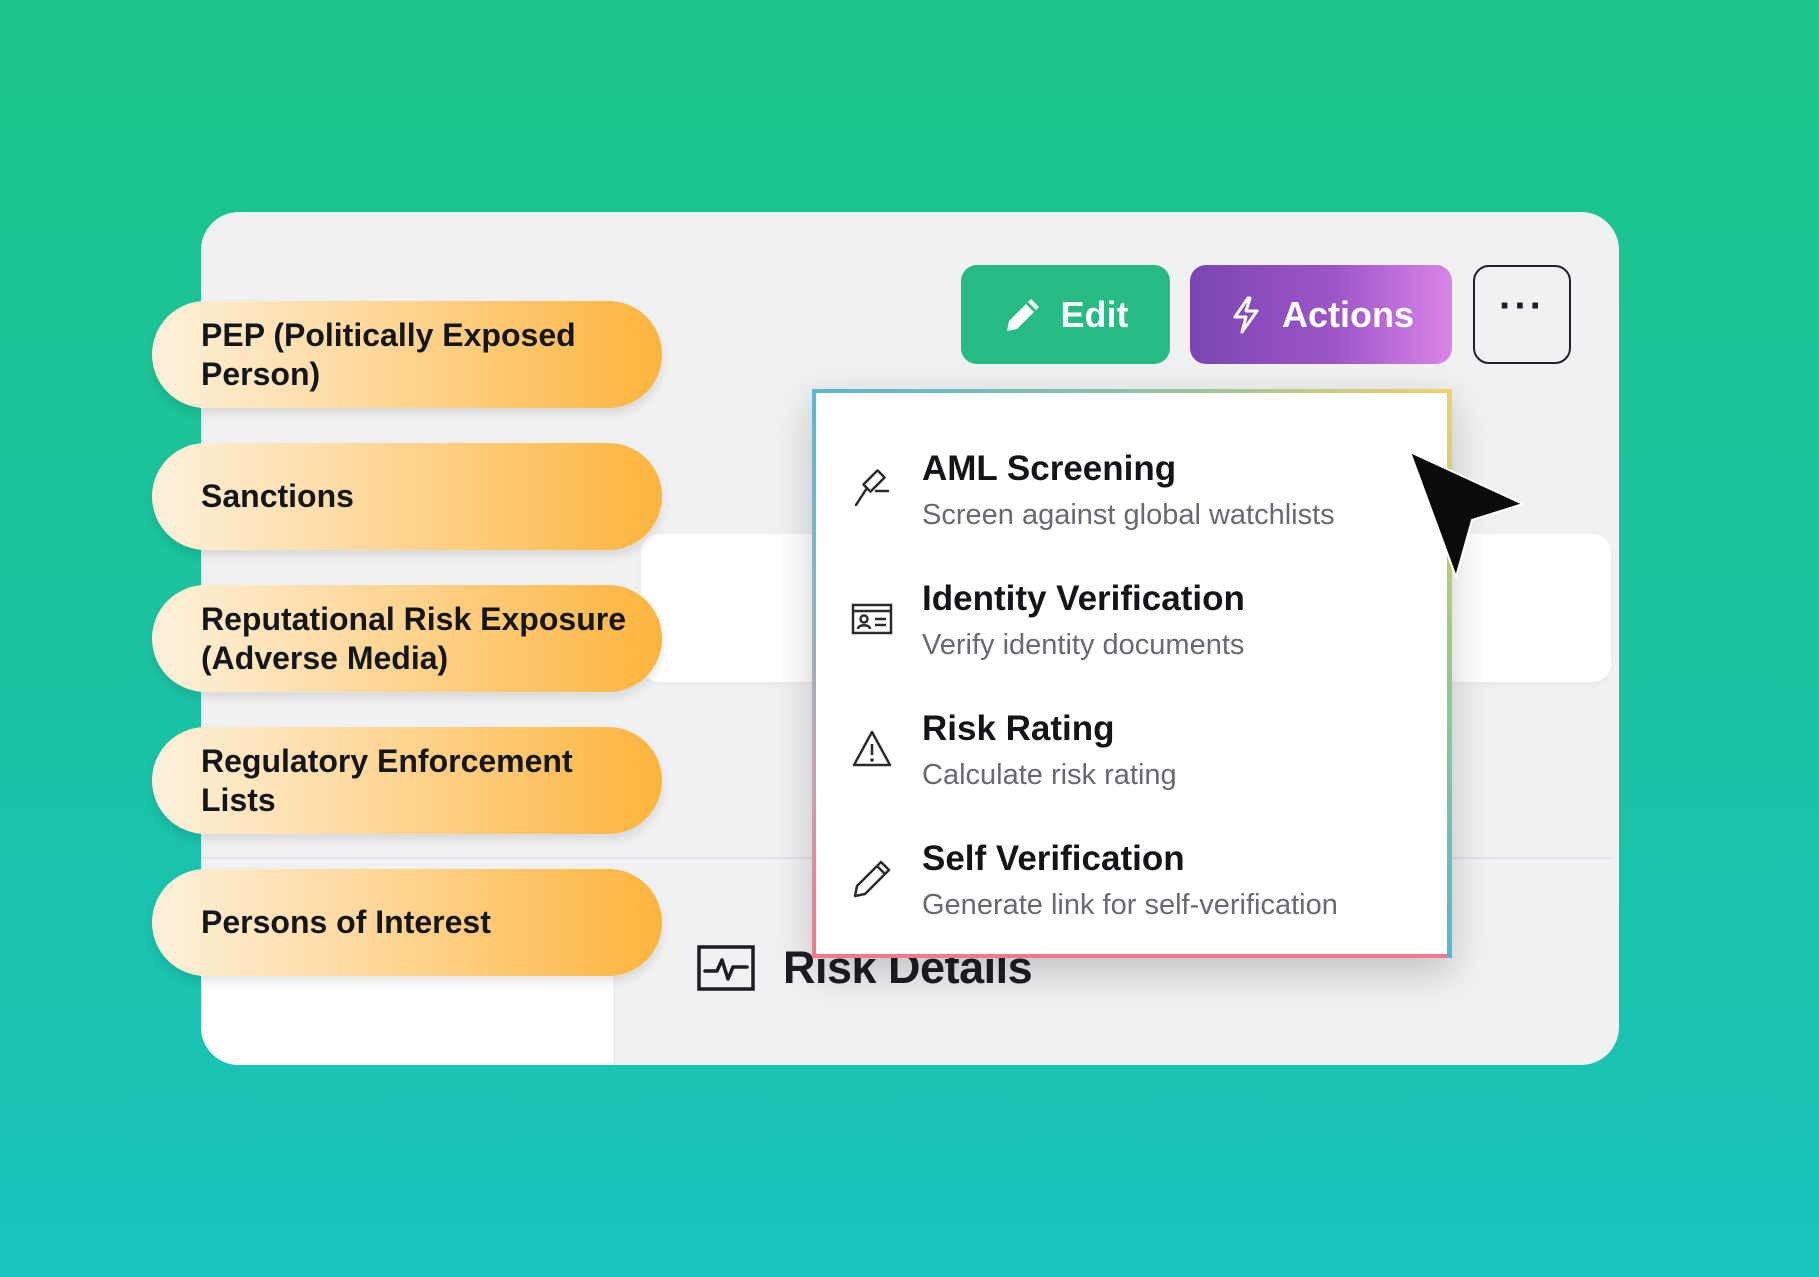 The width and height of the screenshot is (1819, 1277). I want to click on more-options-button: ···, so click(1522, 314).